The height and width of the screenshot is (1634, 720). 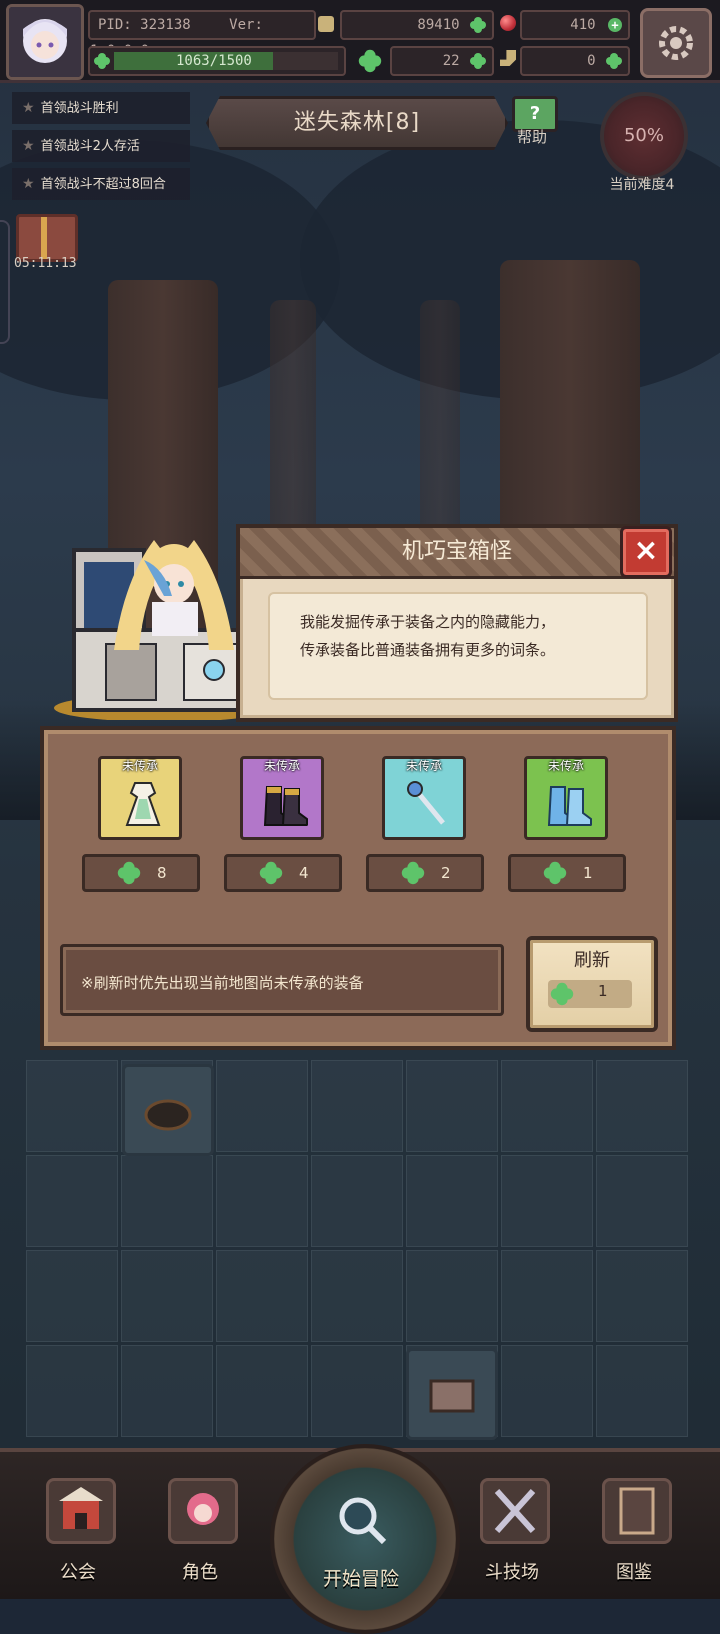 I want to click on guild-icon, so click(x=81, y=1511).